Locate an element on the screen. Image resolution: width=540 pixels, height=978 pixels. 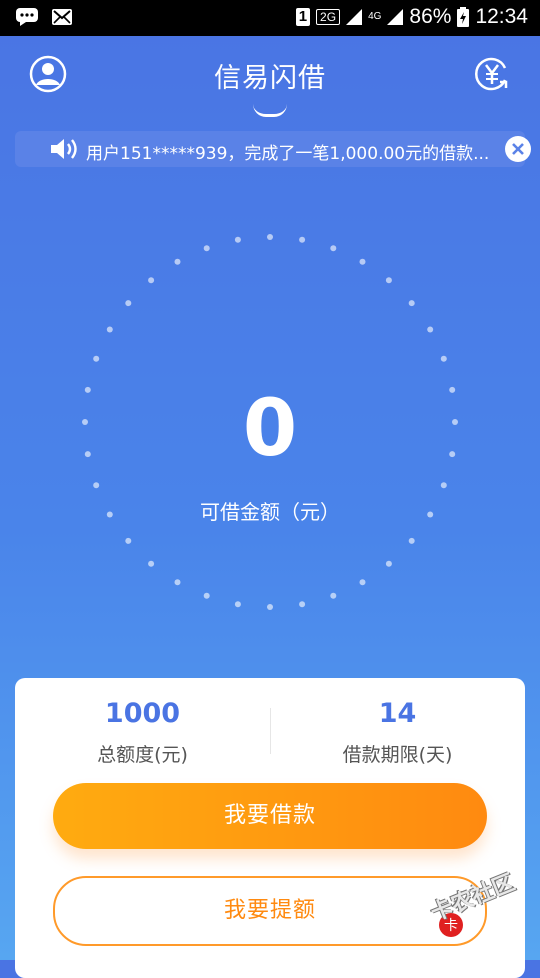
chat-bubble-icon is located at coordinates (27, 17).